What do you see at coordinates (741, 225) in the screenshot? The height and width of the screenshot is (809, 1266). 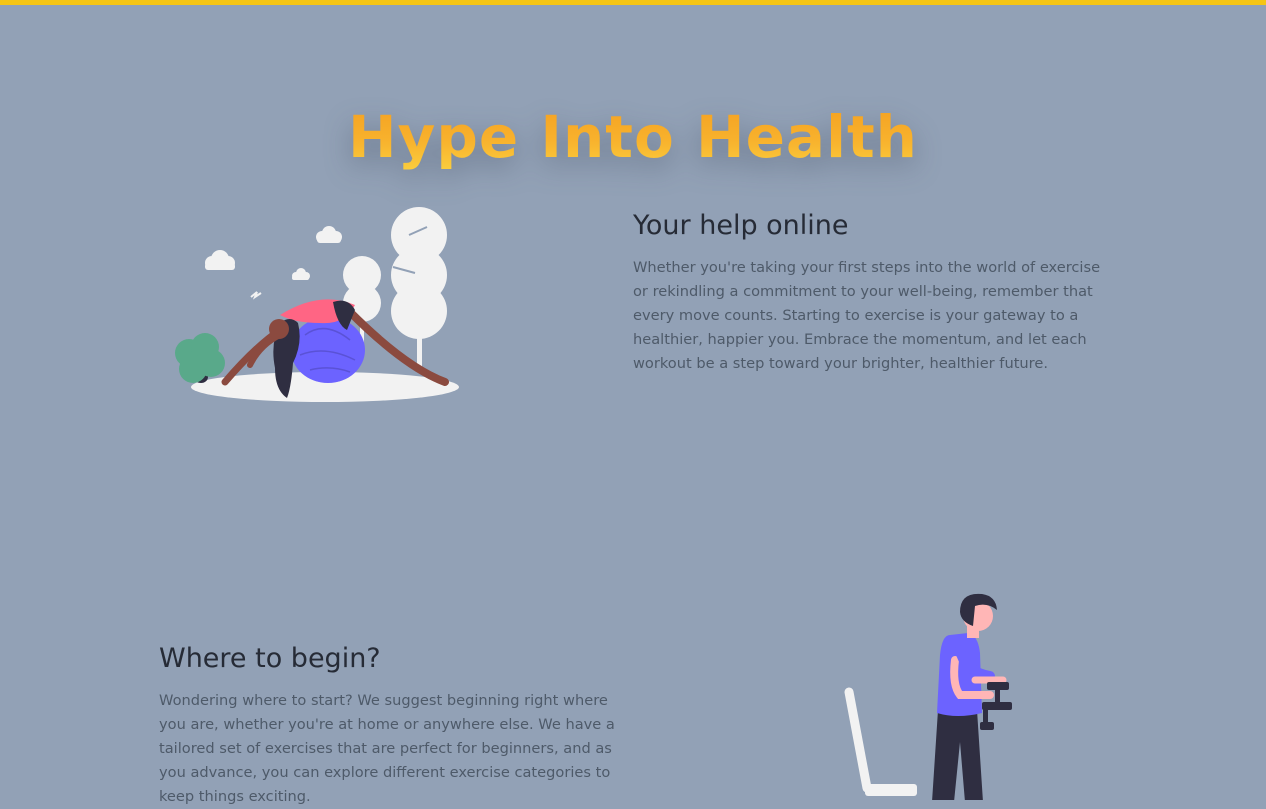 I see `section-heading-help-online: Your help online` at bounding box center [741, 225].